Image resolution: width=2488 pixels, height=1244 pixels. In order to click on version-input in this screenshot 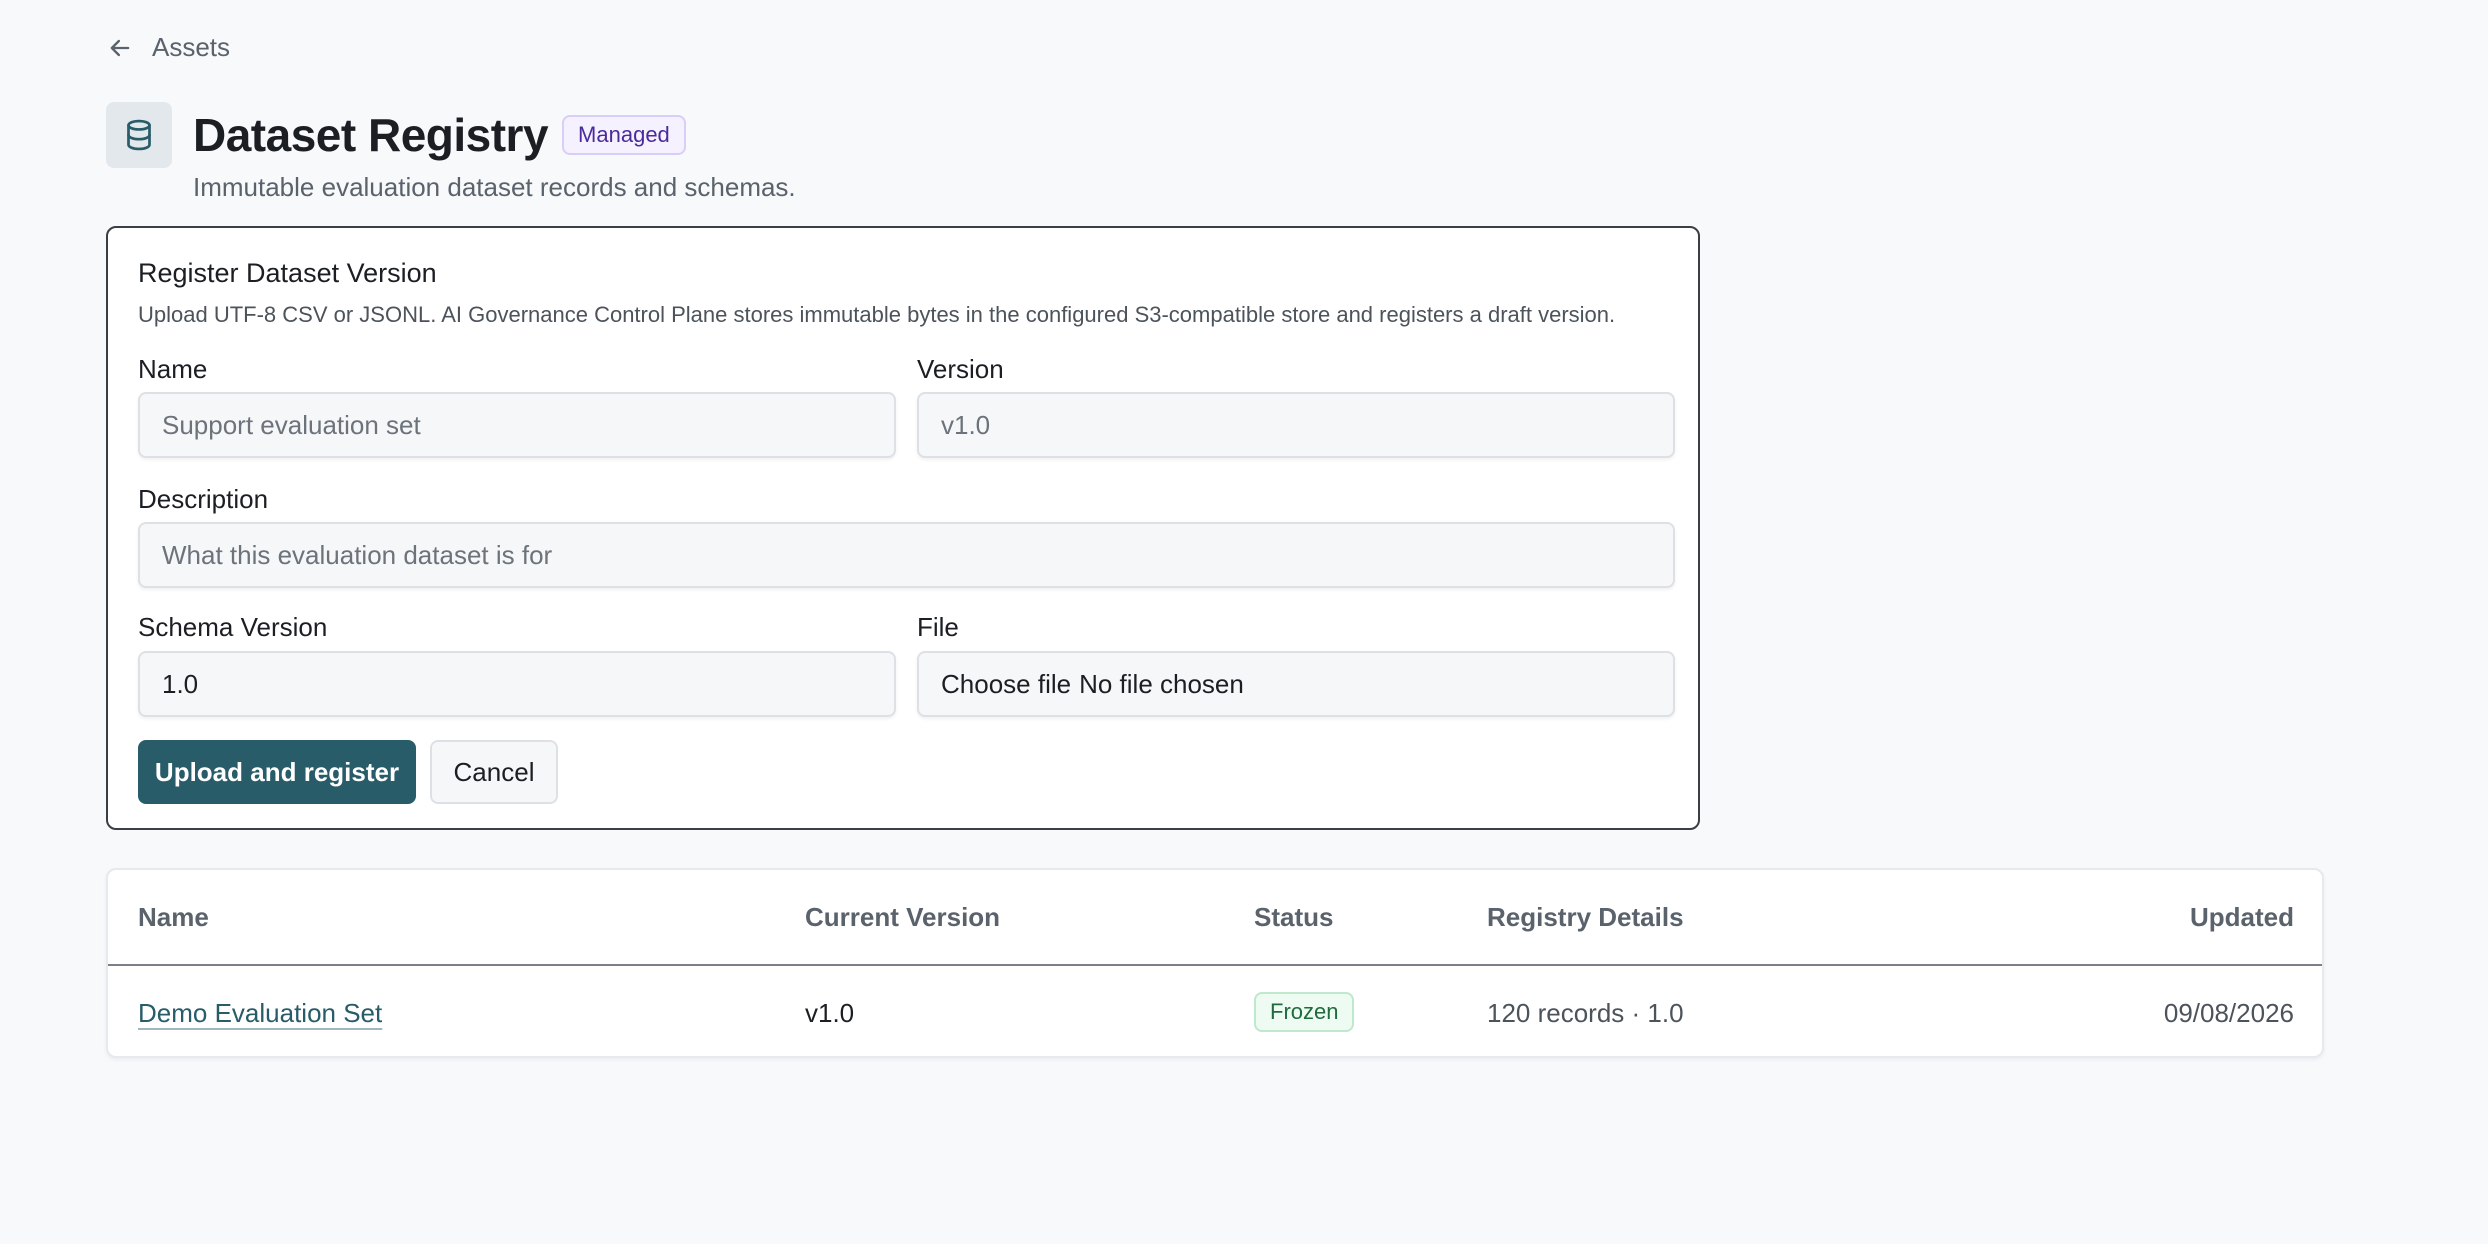, I will do `click(1296, 425)`.